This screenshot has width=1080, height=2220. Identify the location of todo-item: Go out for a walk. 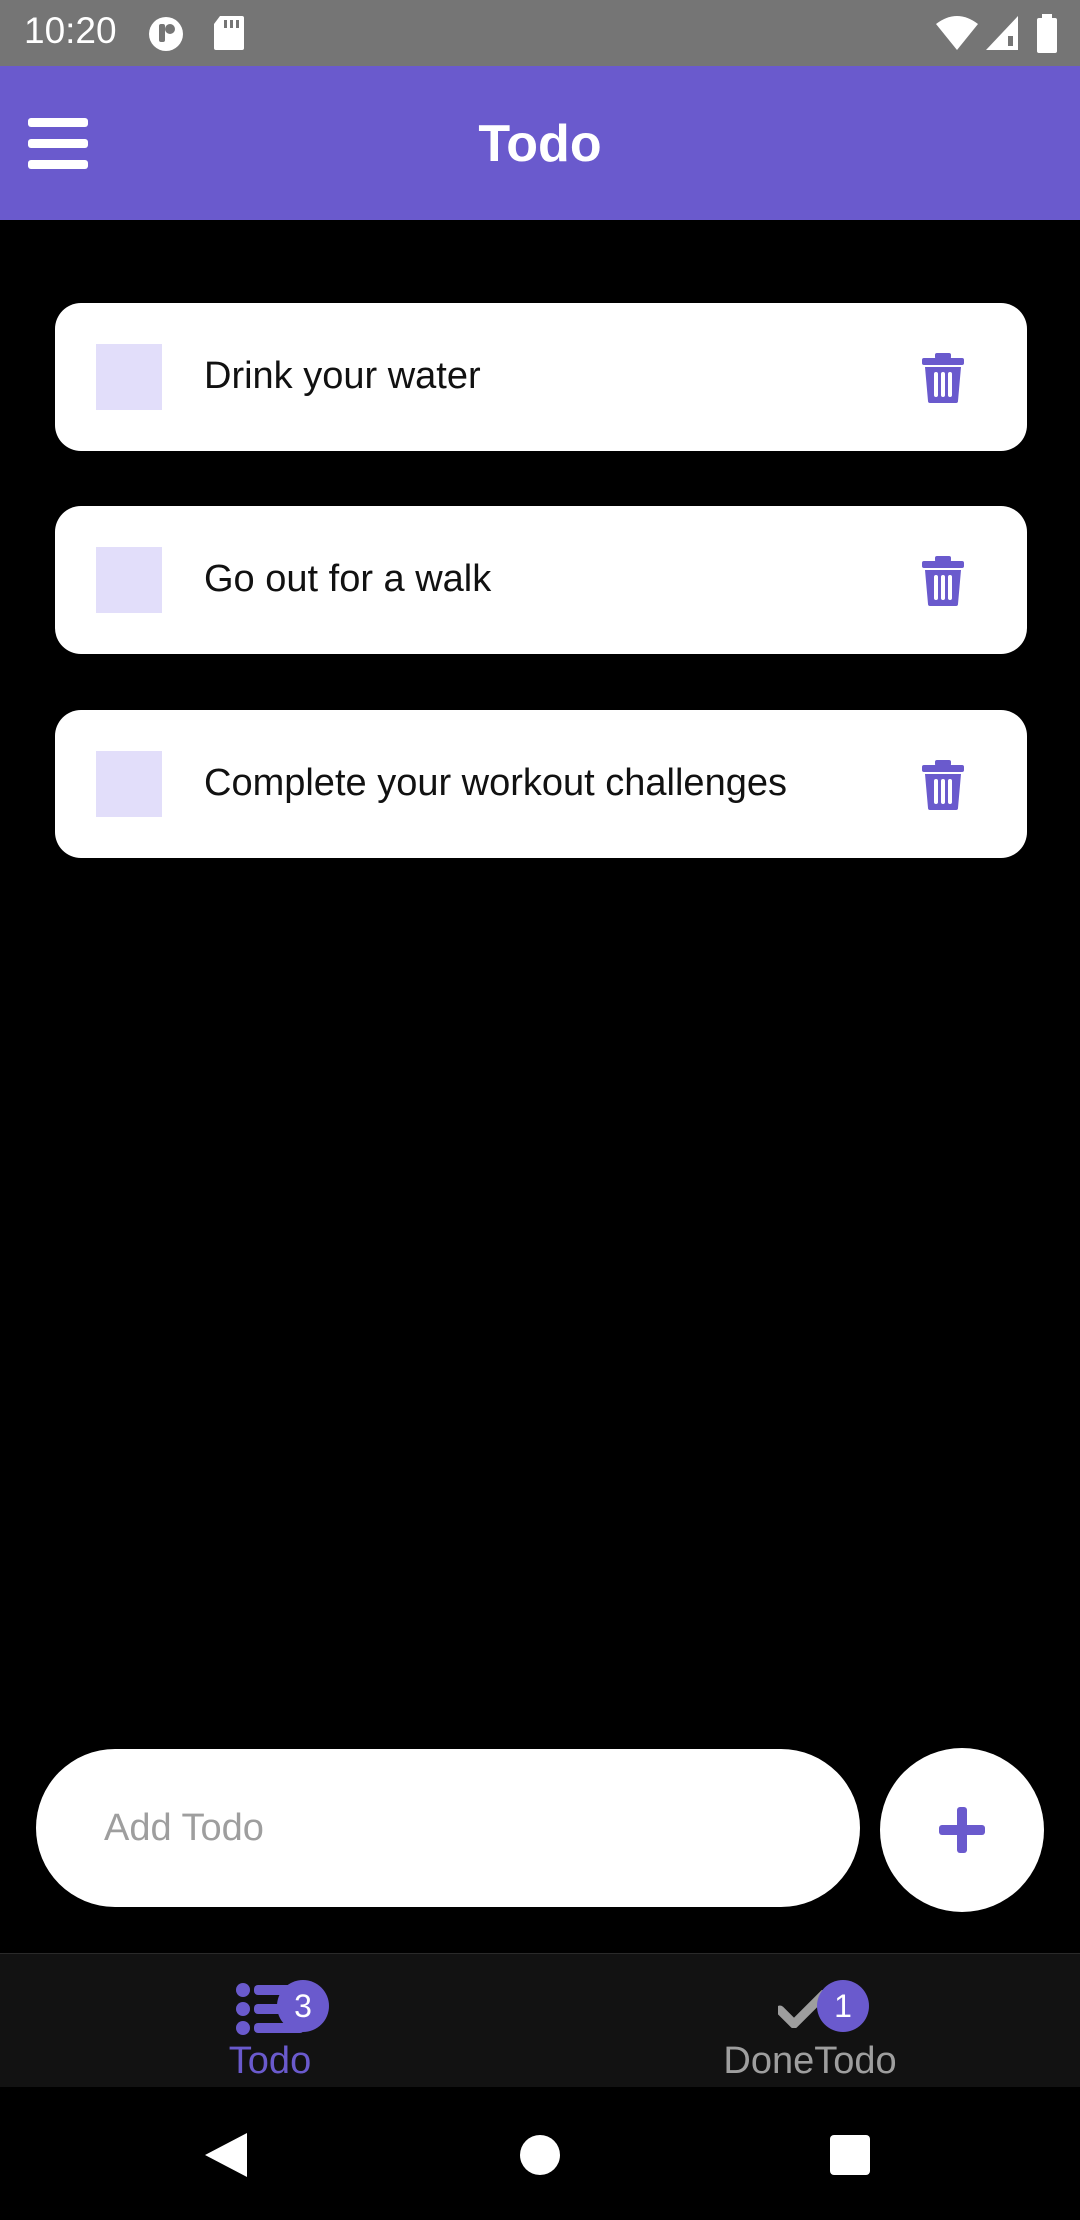
(541, 580).